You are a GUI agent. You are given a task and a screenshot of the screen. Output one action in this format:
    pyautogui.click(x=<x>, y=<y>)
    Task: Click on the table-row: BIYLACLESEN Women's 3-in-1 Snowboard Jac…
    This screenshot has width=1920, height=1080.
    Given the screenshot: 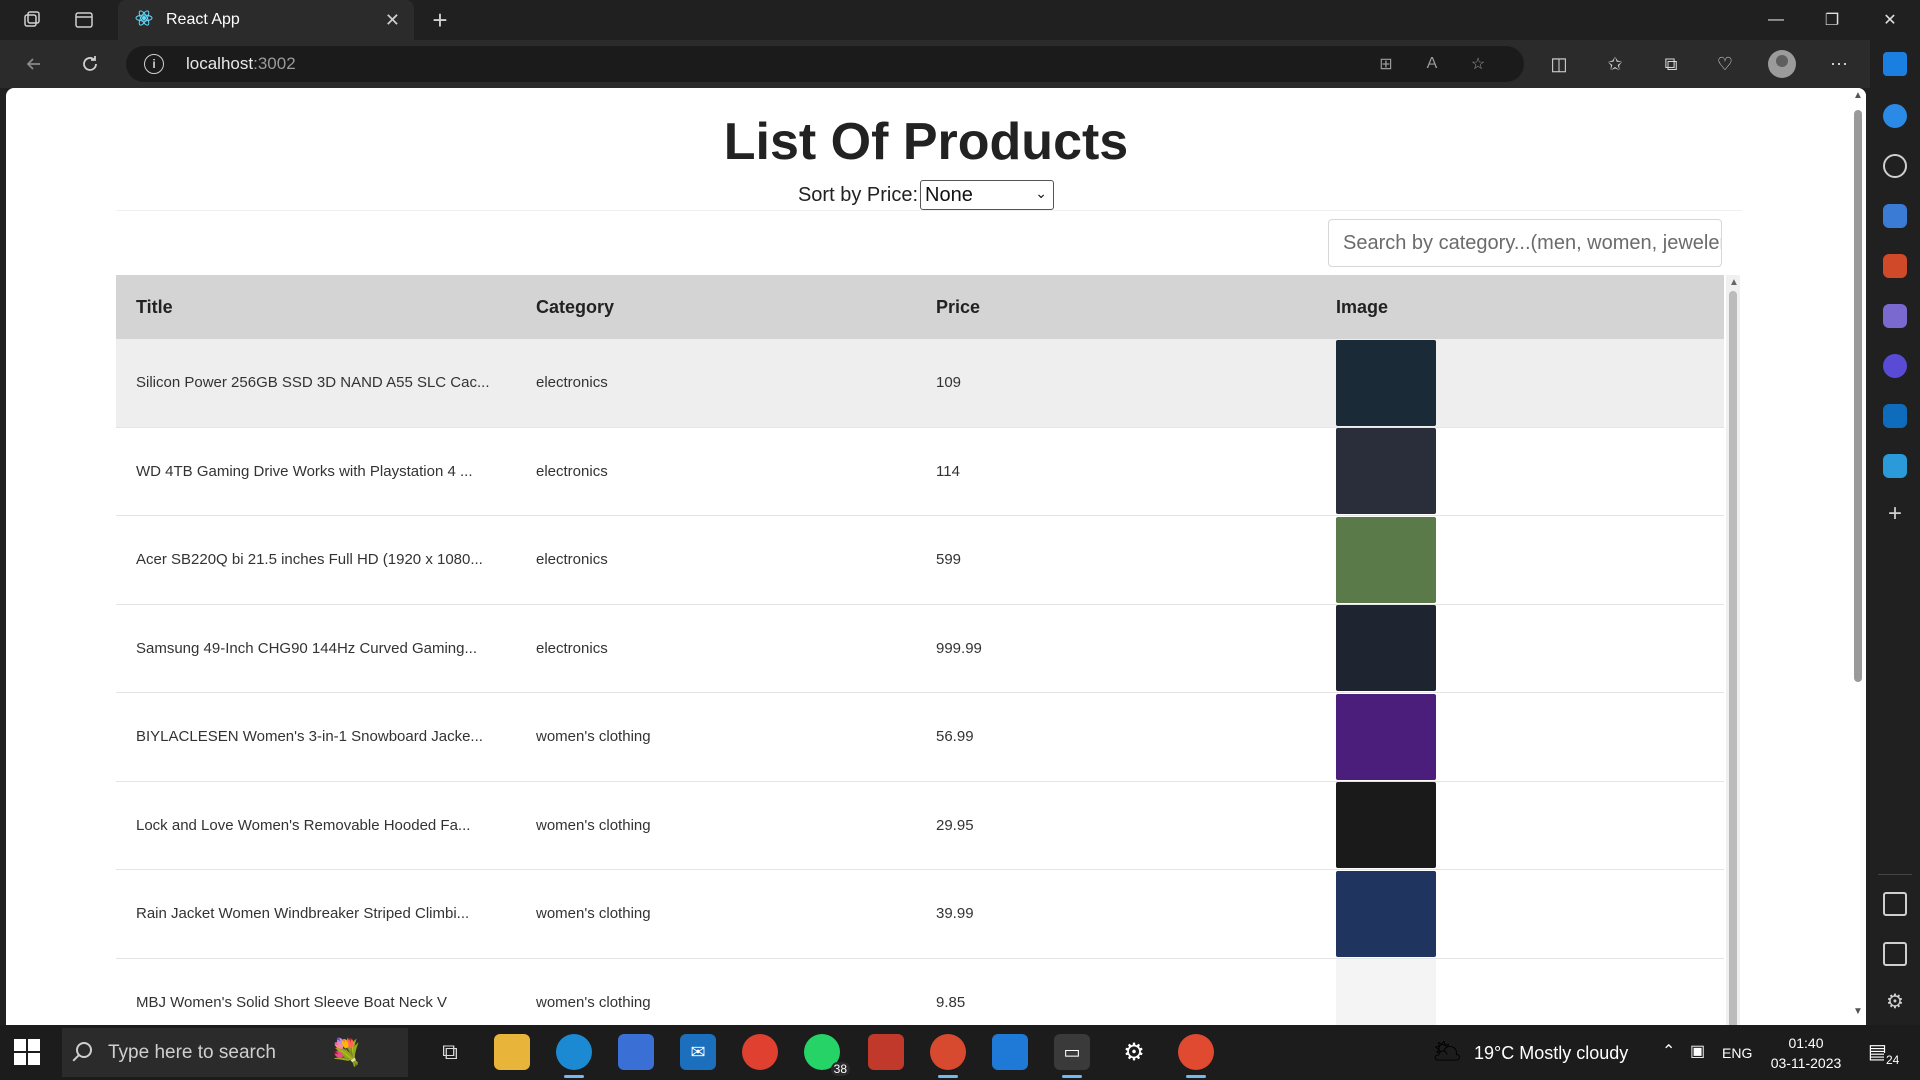 What is the action you would take?
    pyautogui.click(x=920, y=737)
    